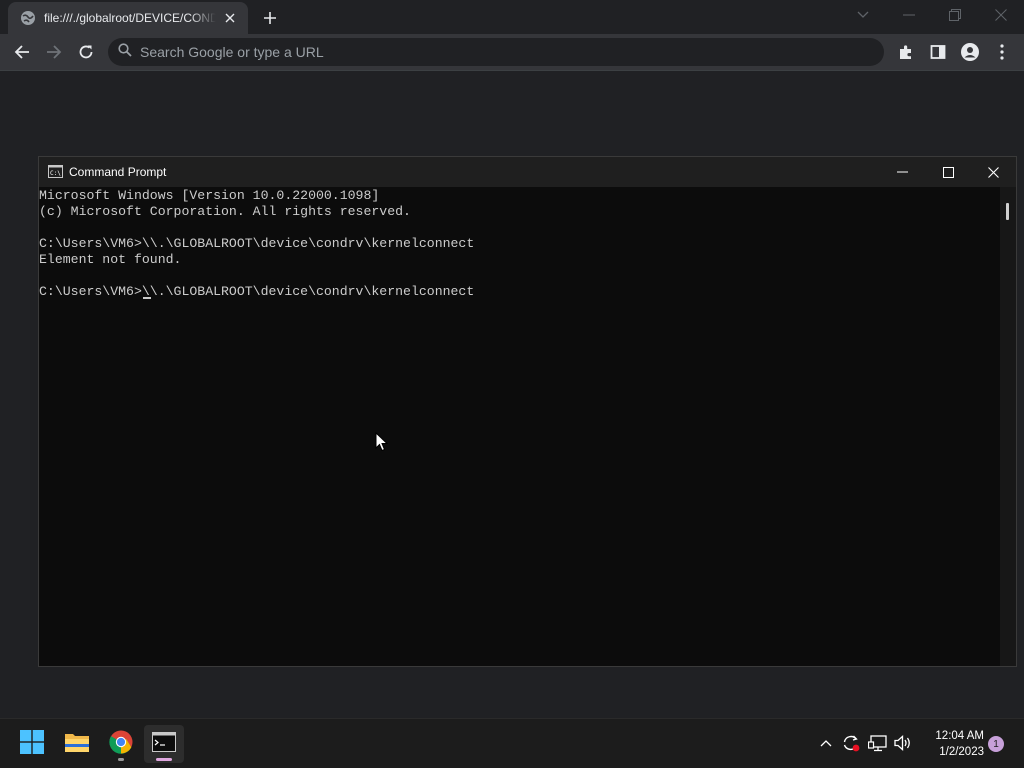 Image resolution: width=1024 pixels, height=768 pixels. Describe the element at coordinates (512, 743) in the screenshot. I see `taskbar: 12:04 AM 1/2/2023 1` at that location.